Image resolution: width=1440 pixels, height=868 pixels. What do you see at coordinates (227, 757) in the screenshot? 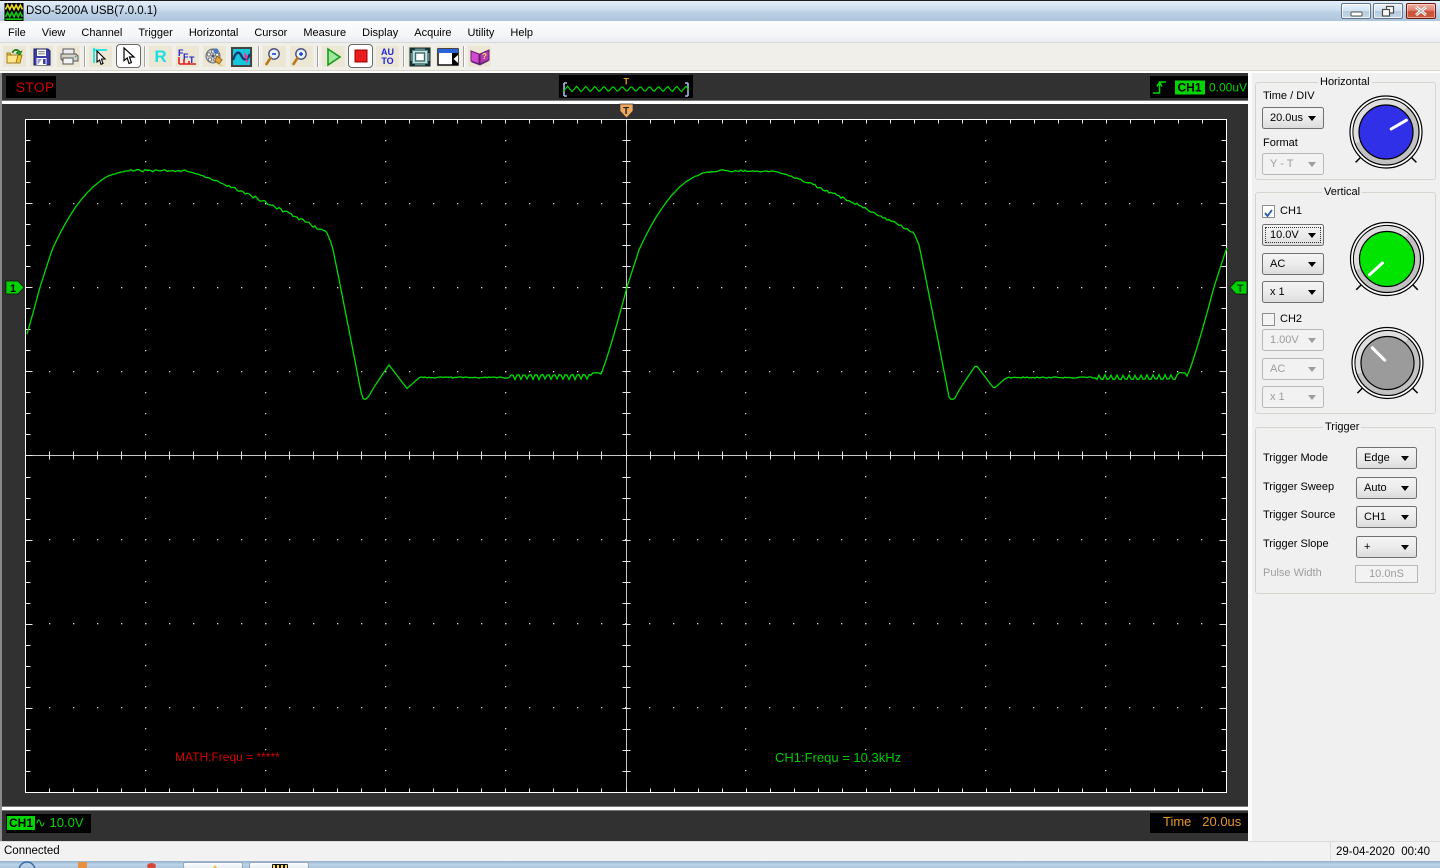
I see `svg-text: MATH:Frequ = *****` at bounding box center [227, 757].